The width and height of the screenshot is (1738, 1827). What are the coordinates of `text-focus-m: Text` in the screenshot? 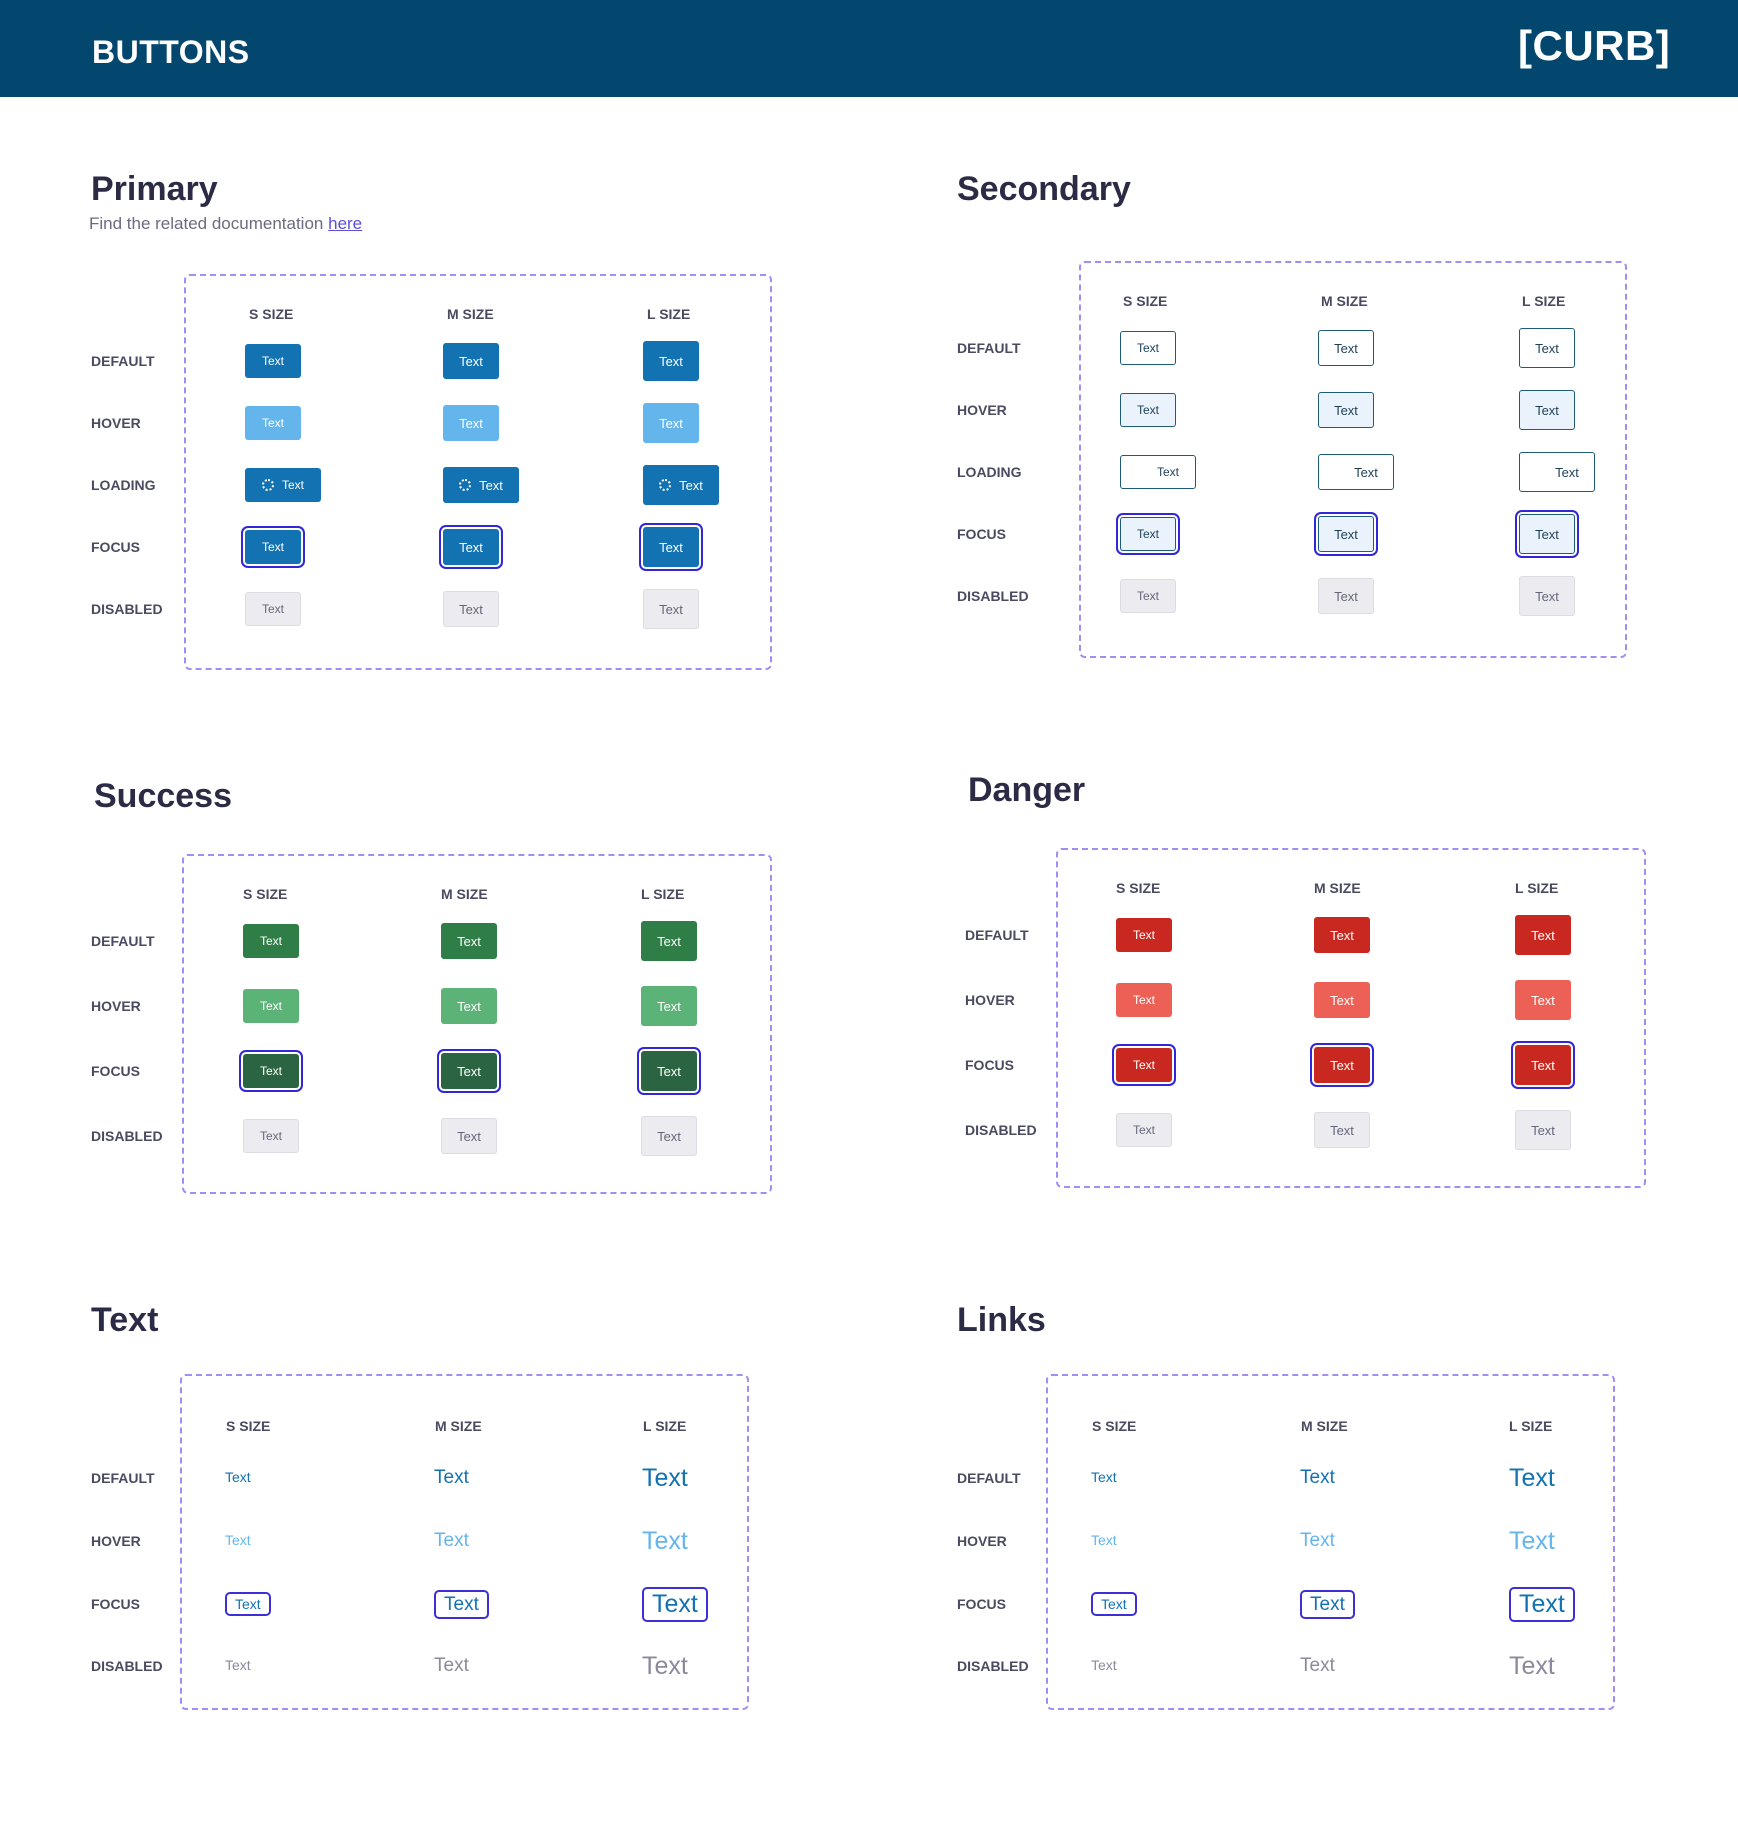 It's located at (461, 1604).